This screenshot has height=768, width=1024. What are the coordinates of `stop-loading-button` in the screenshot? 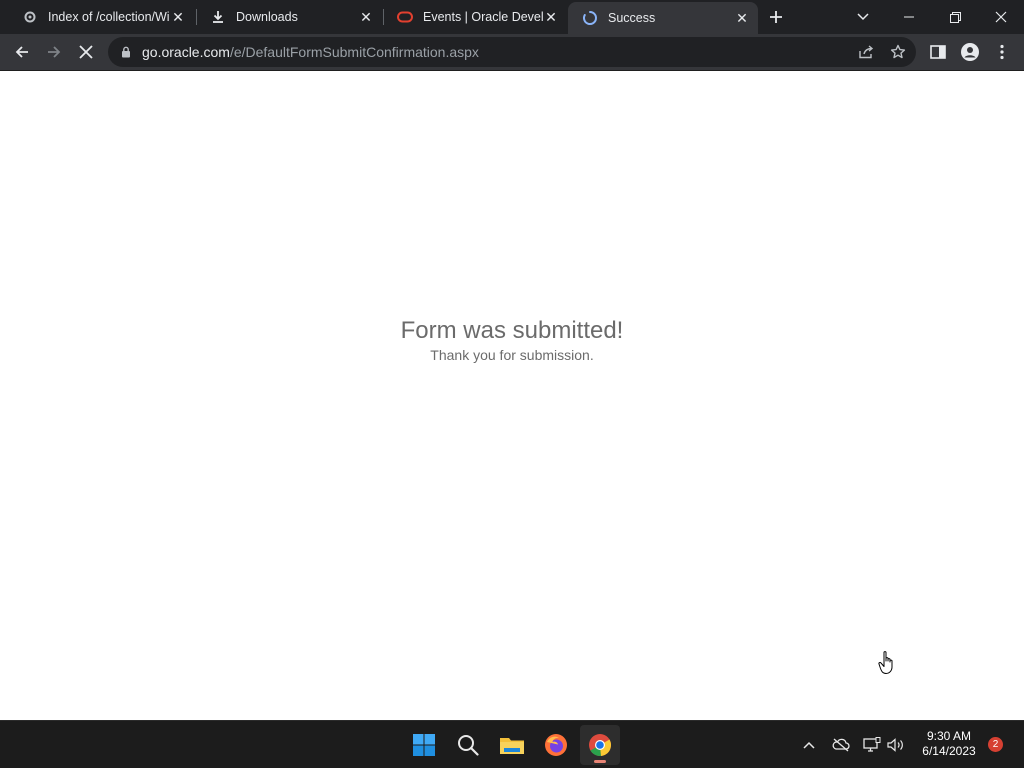 It's located at (86, 52).